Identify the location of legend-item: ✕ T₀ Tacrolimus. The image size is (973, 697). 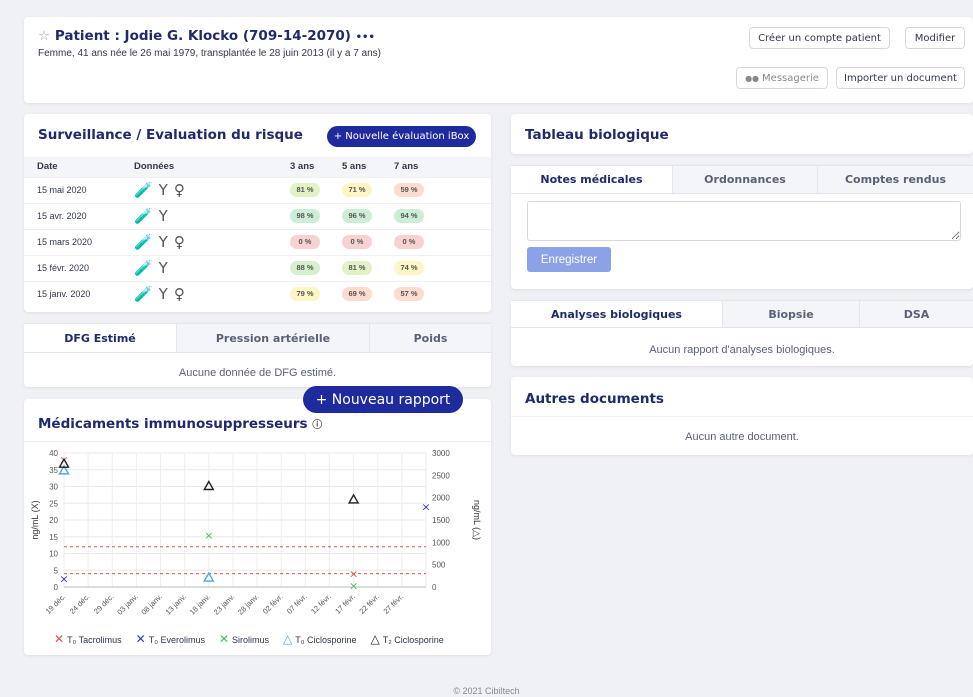
(88, 639).